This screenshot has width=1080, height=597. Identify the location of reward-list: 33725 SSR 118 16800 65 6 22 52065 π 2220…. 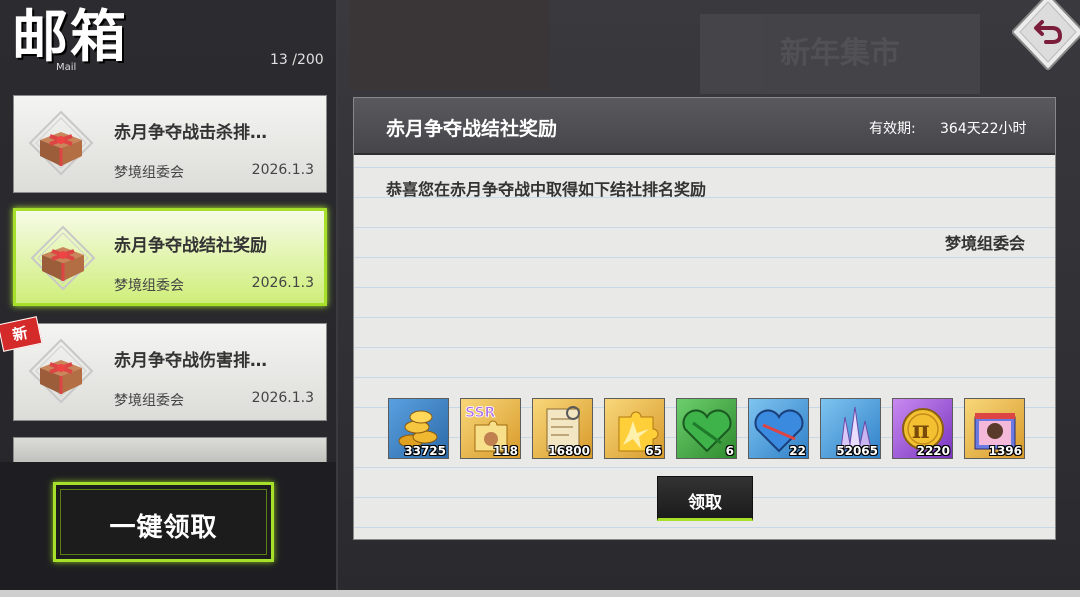
(713, 430).